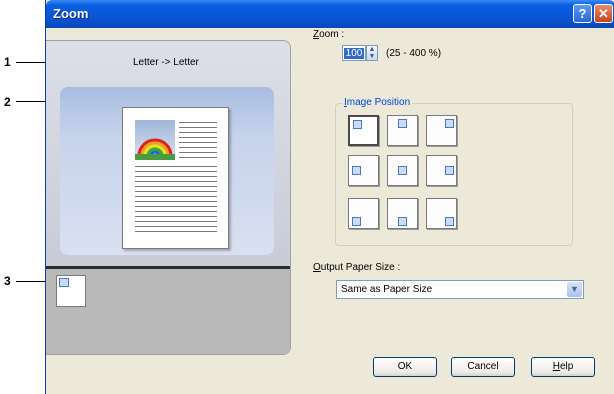  I want to click on position-top-center-button, so click(402, 130).